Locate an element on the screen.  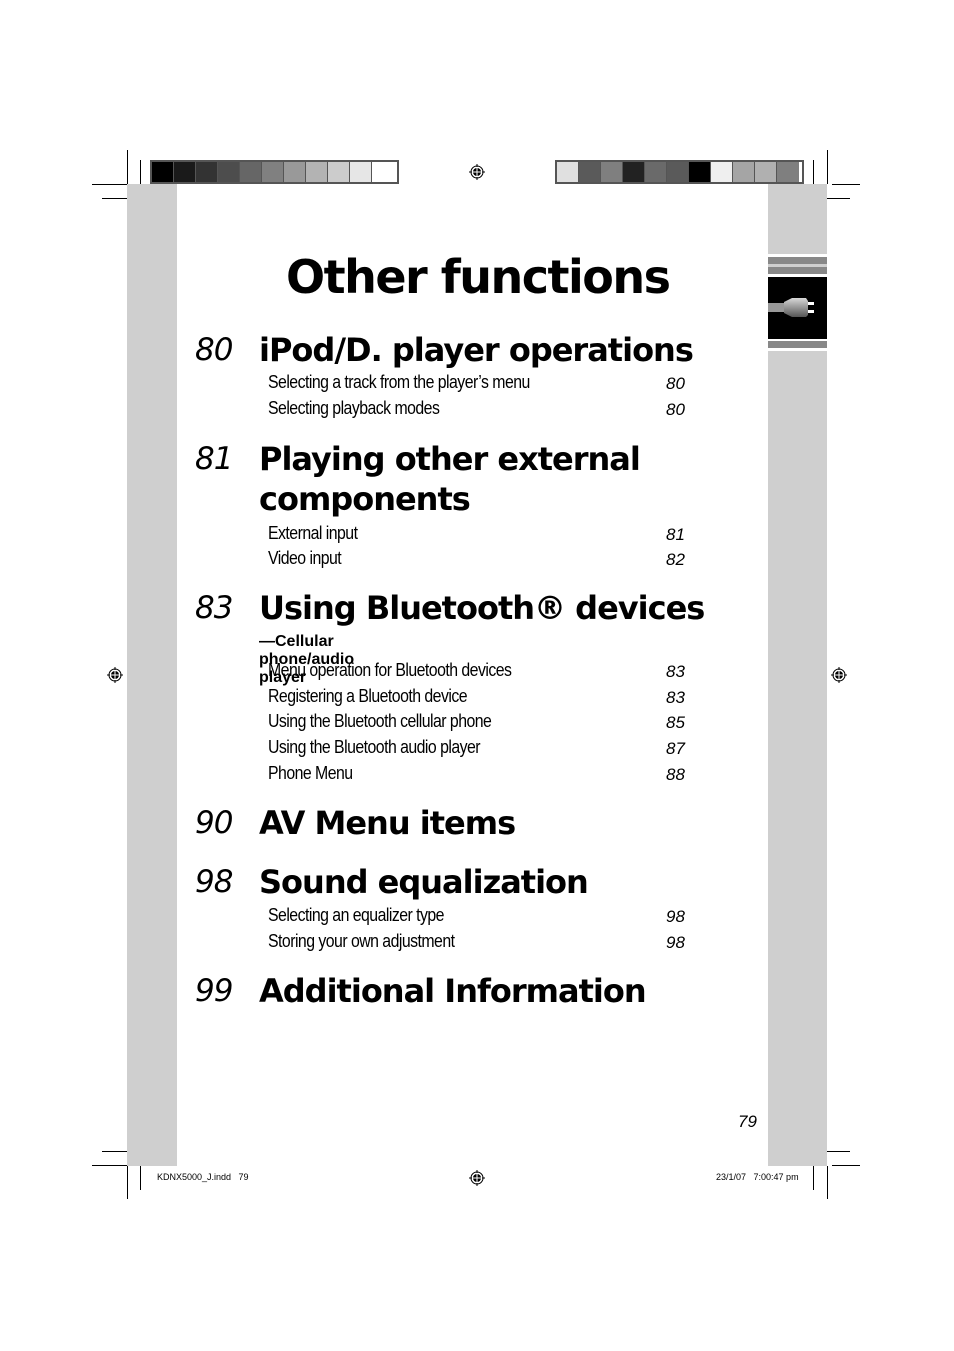
section-title-link: Sound equalization is located at coordinates (424, 882).